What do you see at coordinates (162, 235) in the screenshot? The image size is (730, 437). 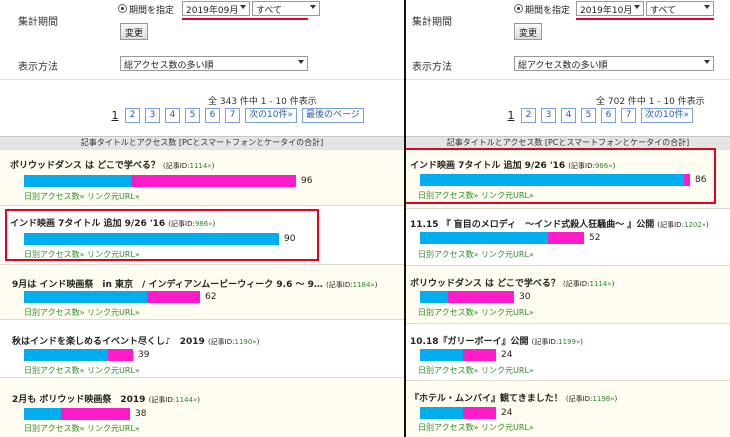 I see `red-highlight-box` at bounding box center [162, 235].